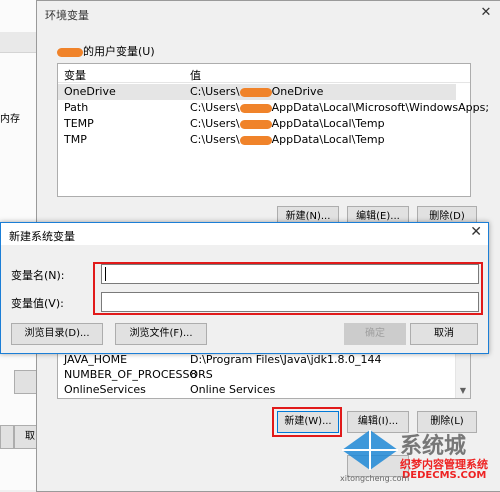 The width and height of the screenshot is (500, 492). Describe the element at coordinates (307, 422) in the screenshot. I see `highlight-box-new-button` at that location.